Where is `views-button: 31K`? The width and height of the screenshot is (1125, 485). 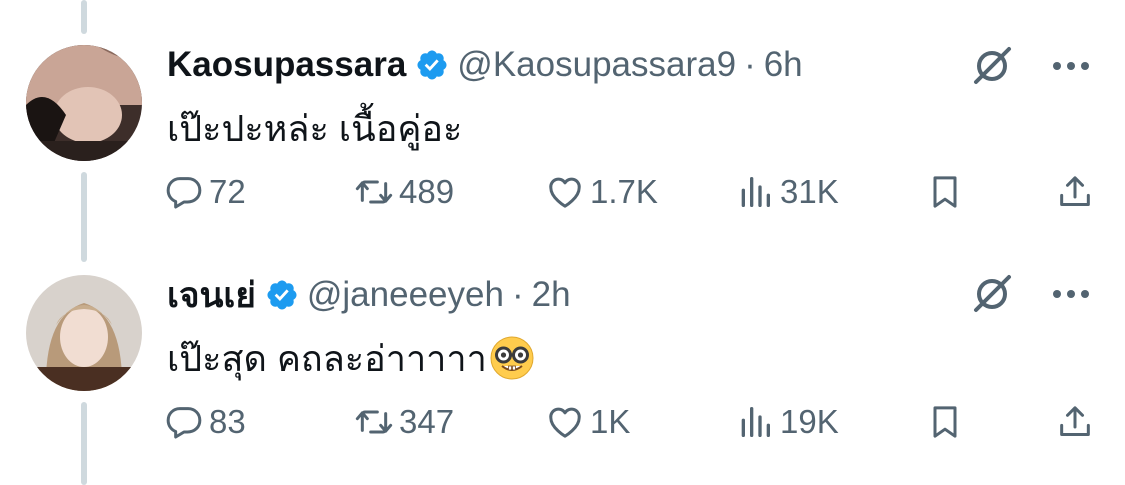
views-button: 31K is located at coordinates (787, 192).